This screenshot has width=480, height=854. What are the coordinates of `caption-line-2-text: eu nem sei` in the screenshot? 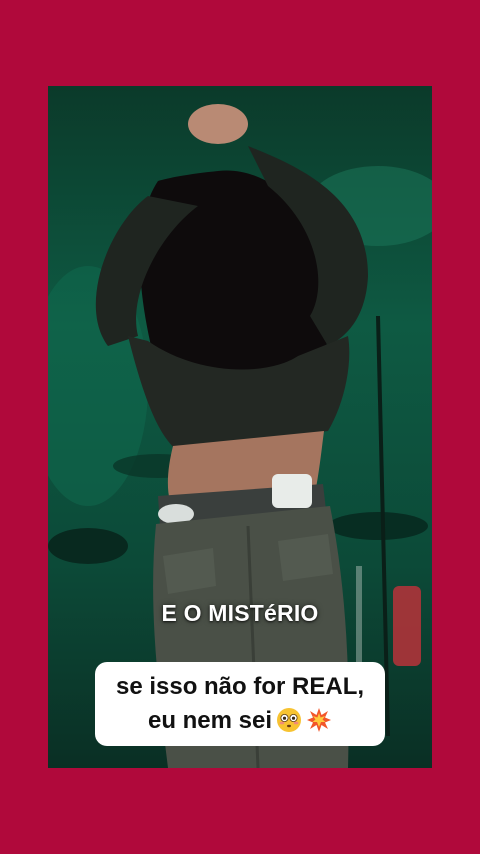 It's located at (210, 720).